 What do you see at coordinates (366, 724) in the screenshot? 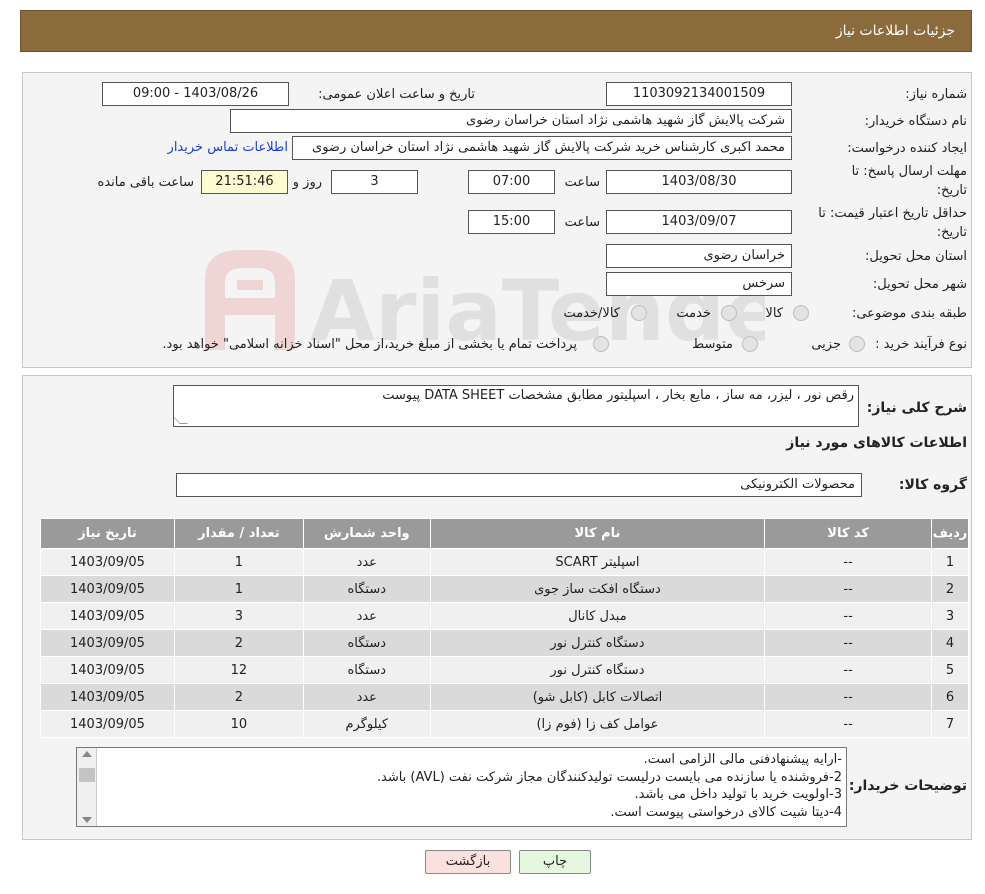
I see `cell-unit: کیلوگرم` at bounding box center [366, 724].